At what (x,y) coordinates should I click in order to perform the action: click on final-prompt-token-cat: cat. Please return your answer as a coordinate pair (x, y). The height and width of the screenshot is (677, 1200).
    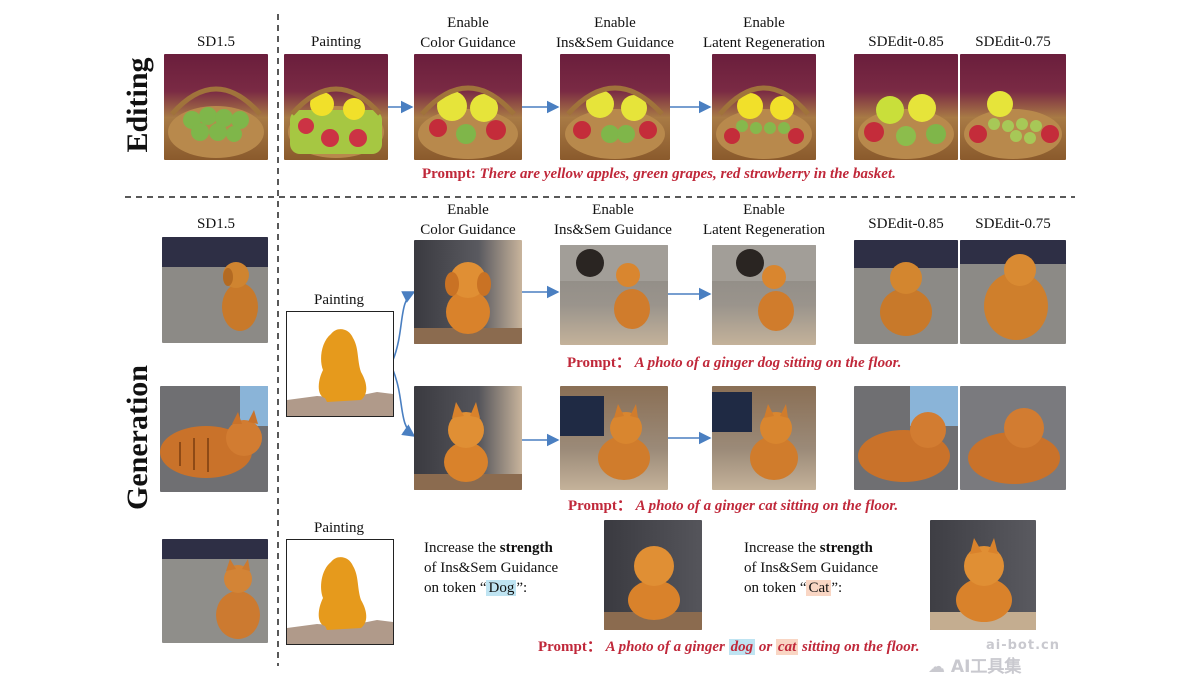
    Looking at the image, I should click on (787, 647).